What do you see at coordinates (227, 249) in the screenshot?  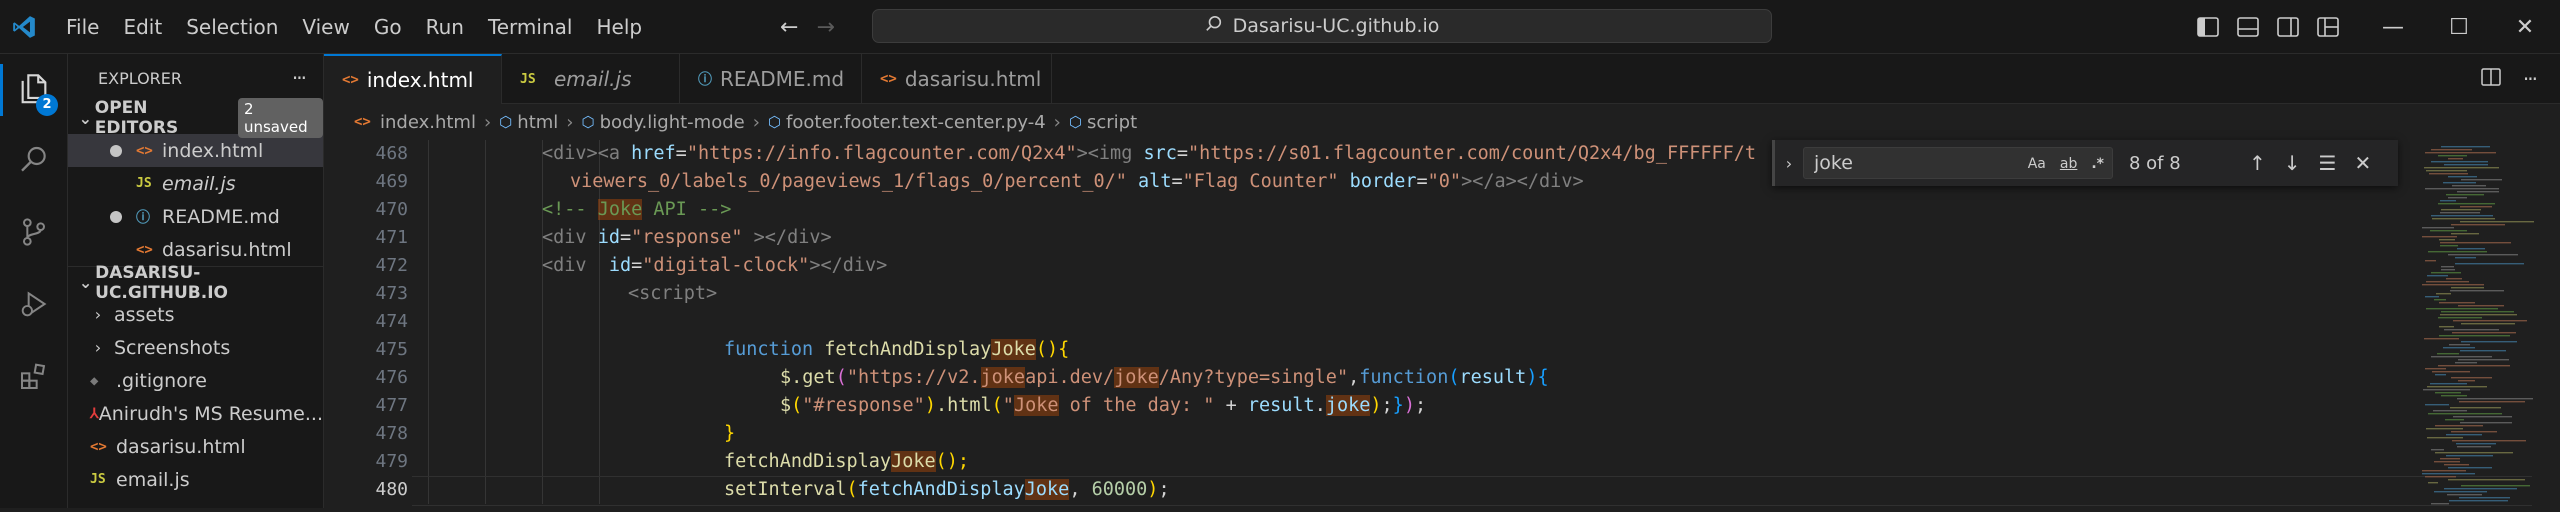 I see `open-editor-label: dasarisu.html` at bounding box center [227, 249].